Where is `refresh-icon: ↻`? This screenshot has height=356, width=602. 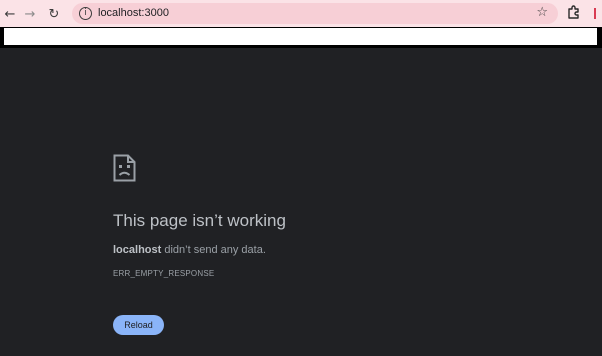
refresh-icon: ↻ is located at coordinates (54, 14).